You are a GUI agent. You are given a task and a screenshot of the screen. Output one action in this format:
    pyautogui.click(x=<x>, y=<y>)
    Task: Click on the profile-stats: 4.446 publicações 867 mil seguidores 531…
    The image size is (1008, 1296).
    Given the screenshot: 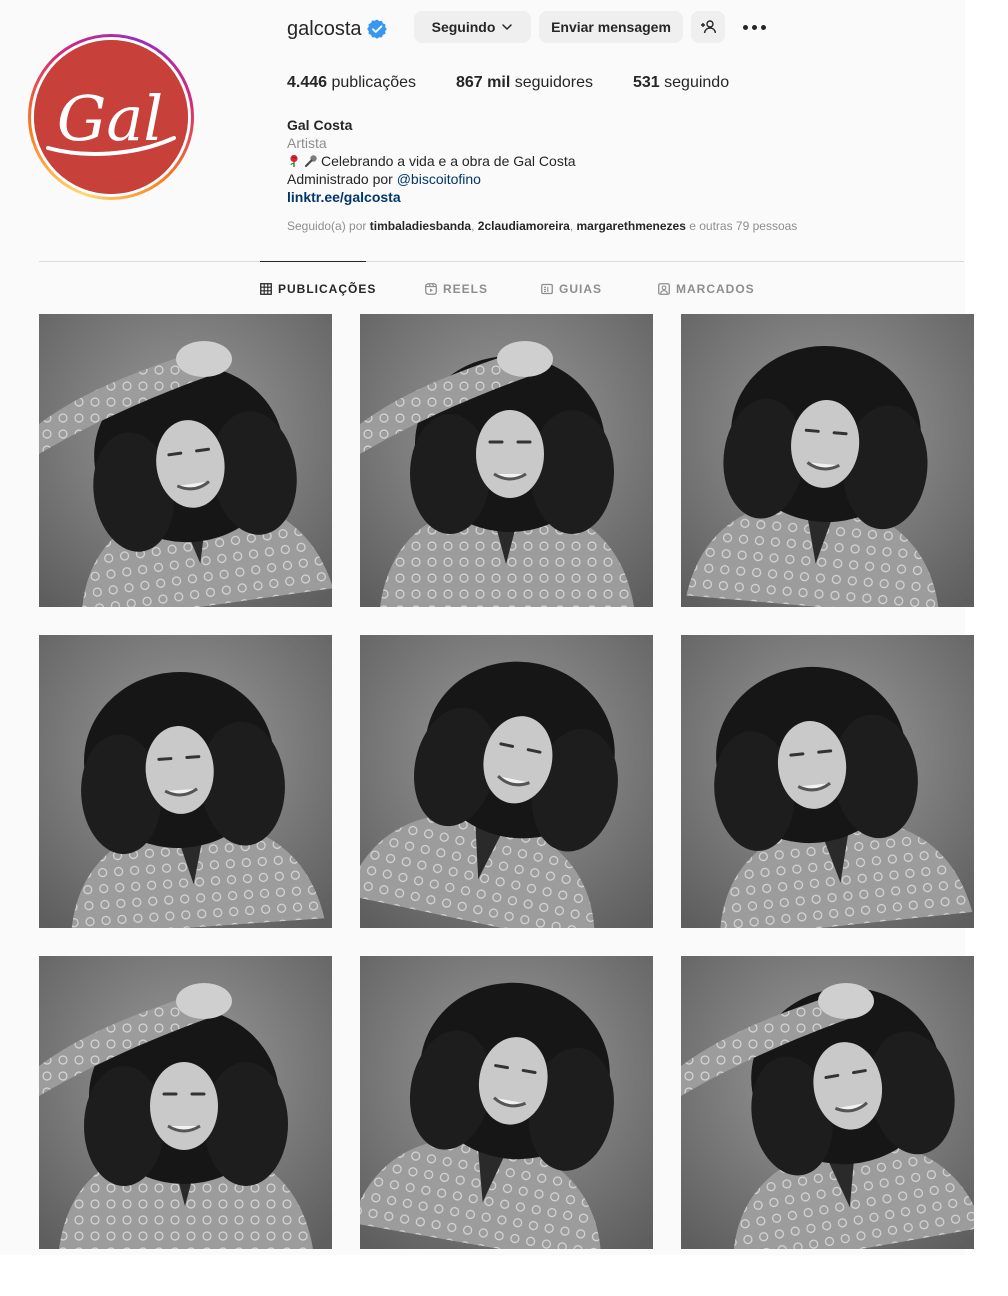 What is the action you would take?
    pyautogui.click(x=528, y=83)
    